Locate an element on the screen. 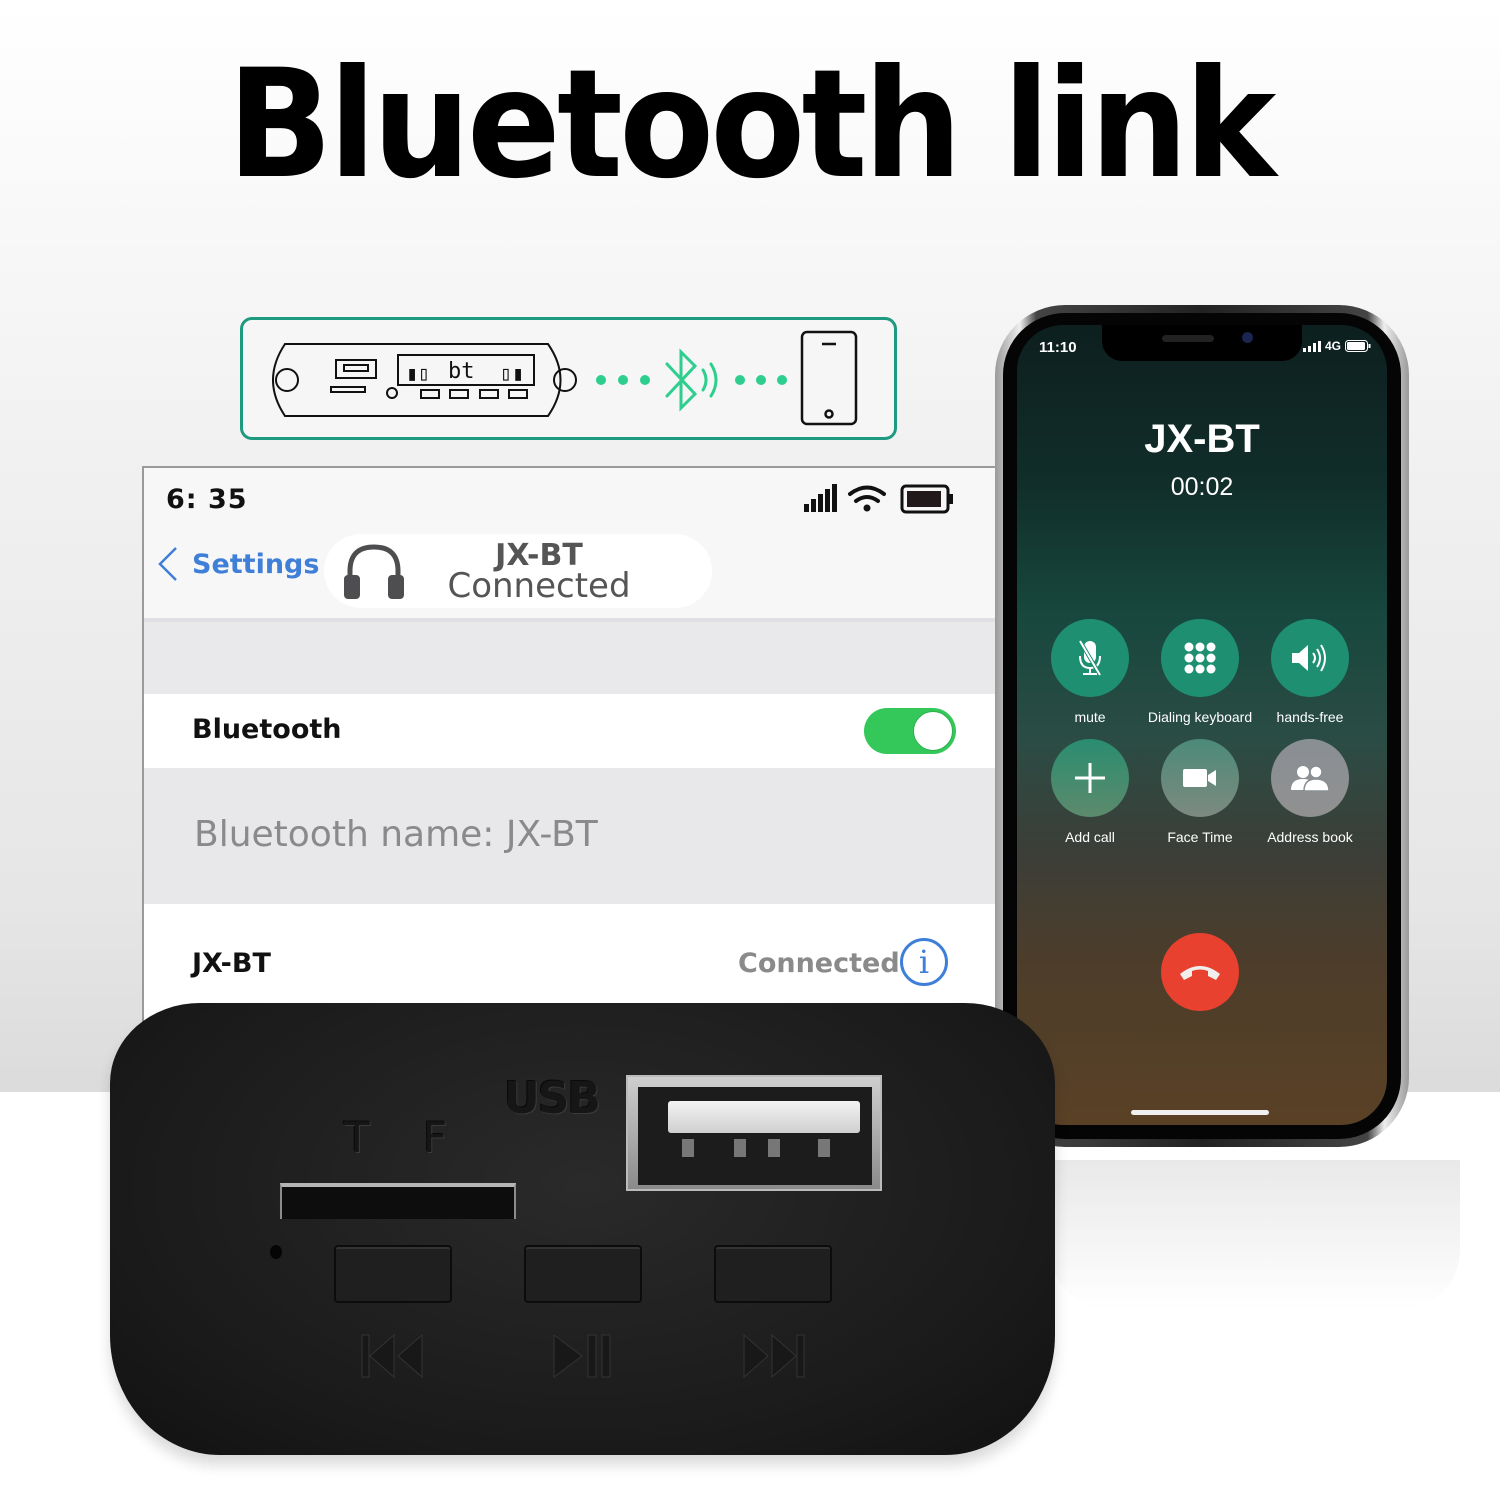  mute-button: mute is located at coordinates (1090, 672).